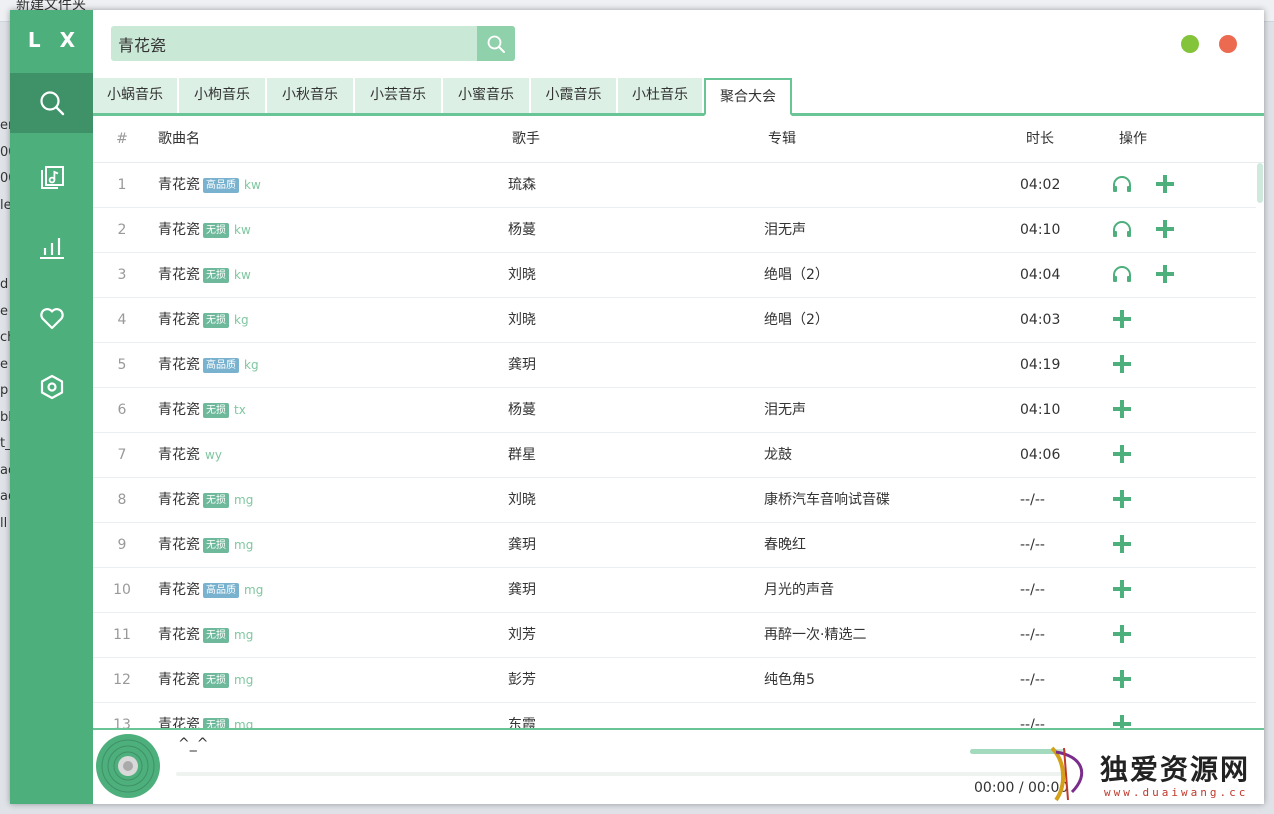 The width and height of the screenshot is (1274, 814). I want to click on table-row: 13 青花瓷 无损 mg 东霞 --/--, so click(674, 715).